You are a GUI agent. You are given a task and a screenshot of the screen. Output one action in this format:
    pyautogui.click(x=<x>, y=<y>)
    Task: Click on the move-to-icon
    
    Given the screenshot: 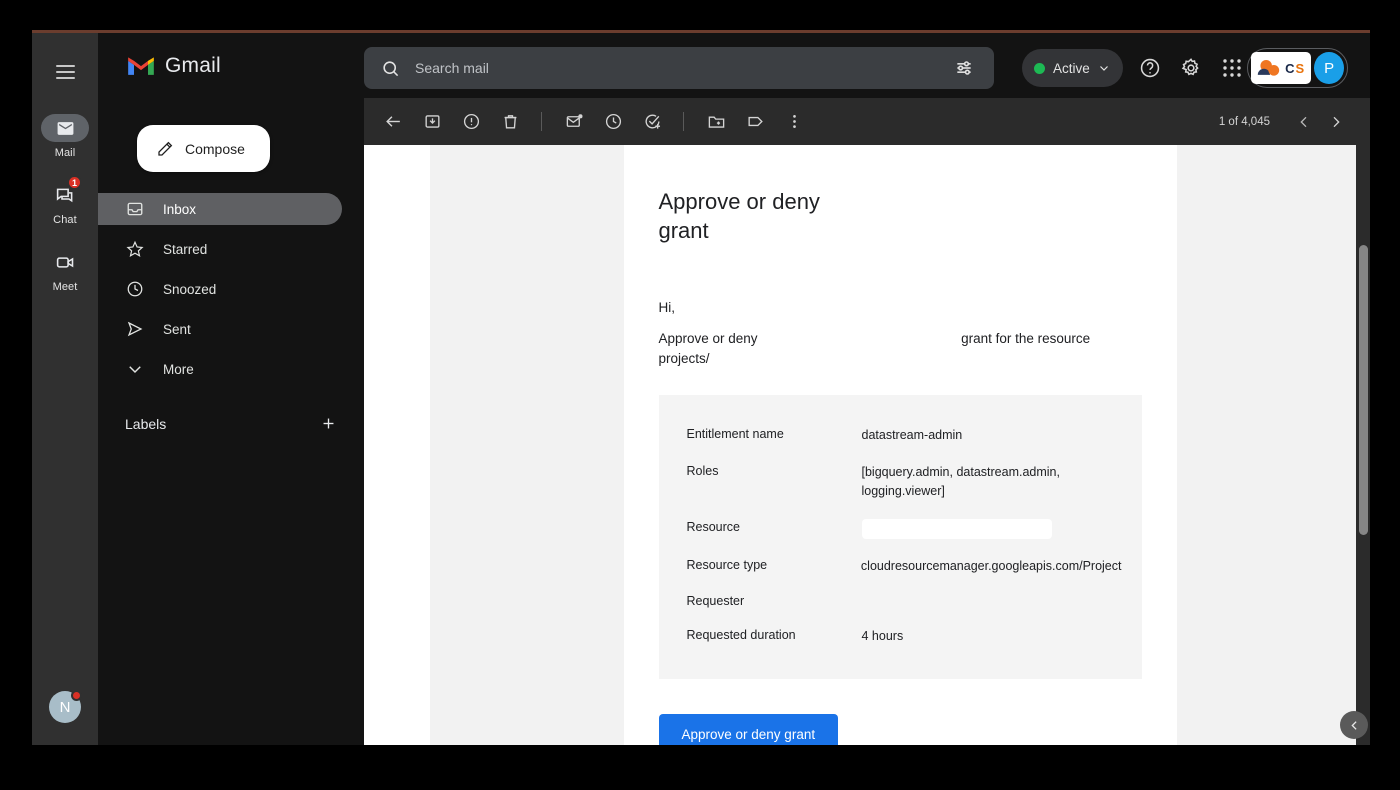 What is the action you would take?
    pyautogui.click(x=716, y=121)
    